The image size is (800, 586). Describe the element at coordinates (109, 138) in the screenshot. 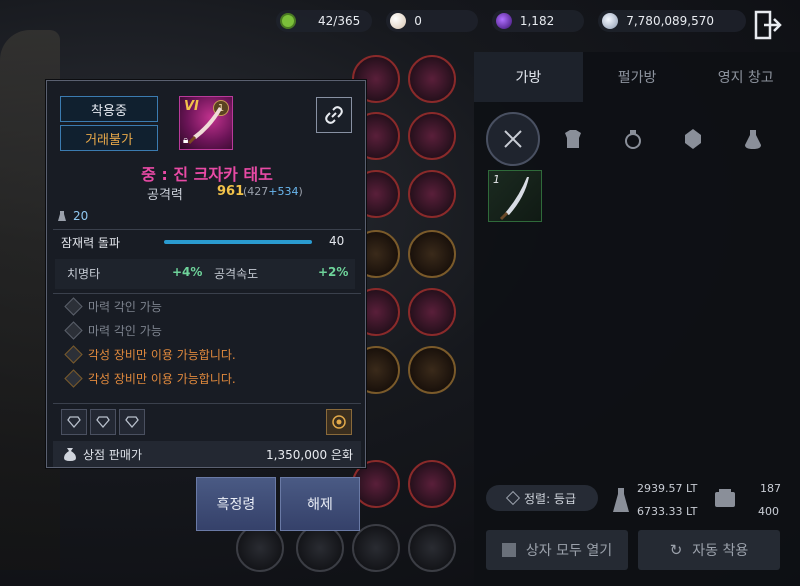

I see `no-trade-badge: 거래불가` at that location.